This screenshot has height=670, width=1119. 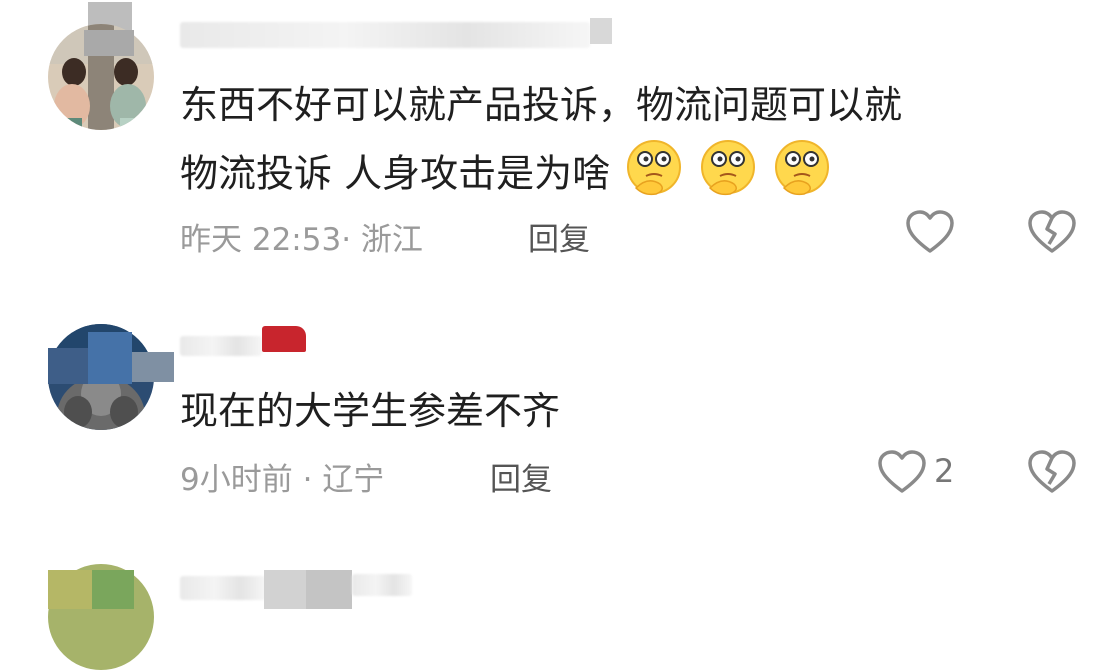 I want to click on comment-meta: 昨天 22:53· 浙江, so click(x=301, y=236).